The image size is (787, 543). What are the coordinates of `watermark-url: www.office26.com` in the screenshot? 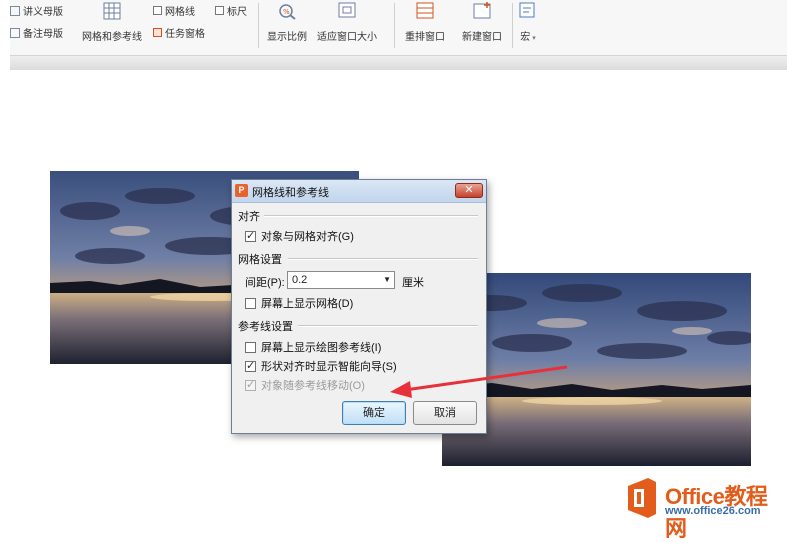 It's located at (713, 511).